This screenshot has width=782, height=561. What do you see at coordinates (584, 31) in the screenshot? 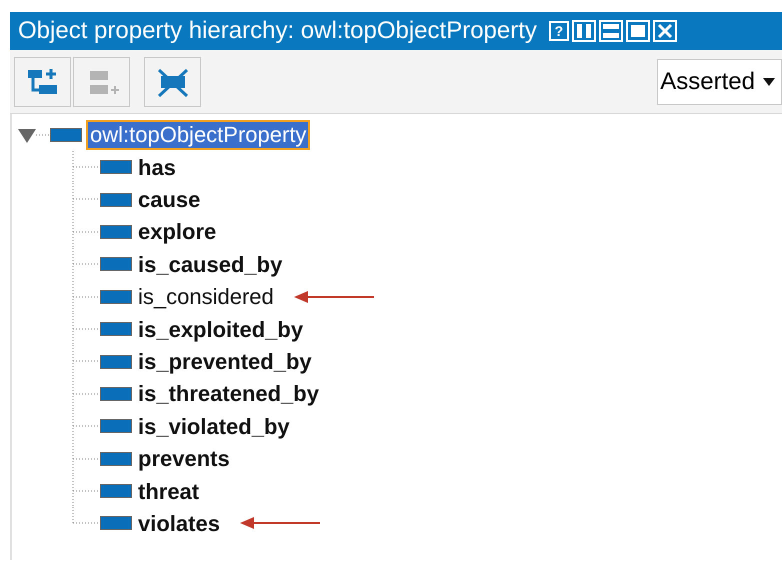
I see `split-vertical-icon` at bounding box center [584, 31].